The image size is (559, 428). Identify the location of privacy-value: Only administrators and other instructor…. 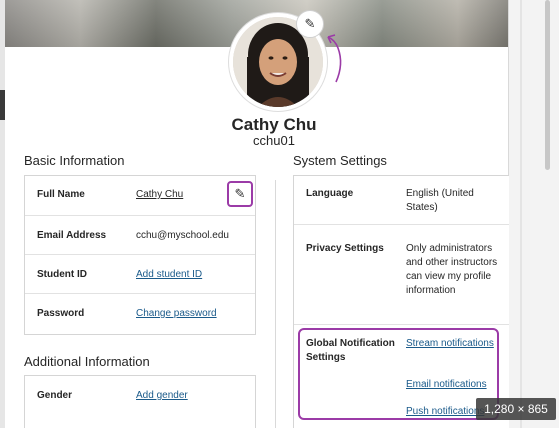
(452, 269).